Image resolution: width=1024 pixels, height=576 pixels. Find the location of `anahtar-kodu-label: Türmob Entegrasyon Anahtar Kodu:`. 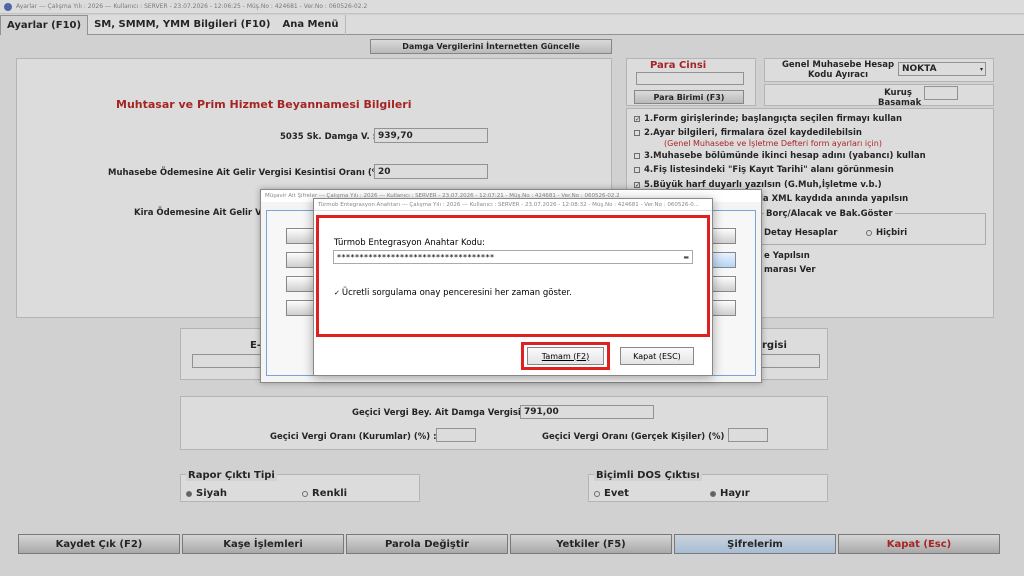

anahtar-kodu-label: Türmob Entegrasyon Anahtar Kodu: is located at coordinates (410, 243).